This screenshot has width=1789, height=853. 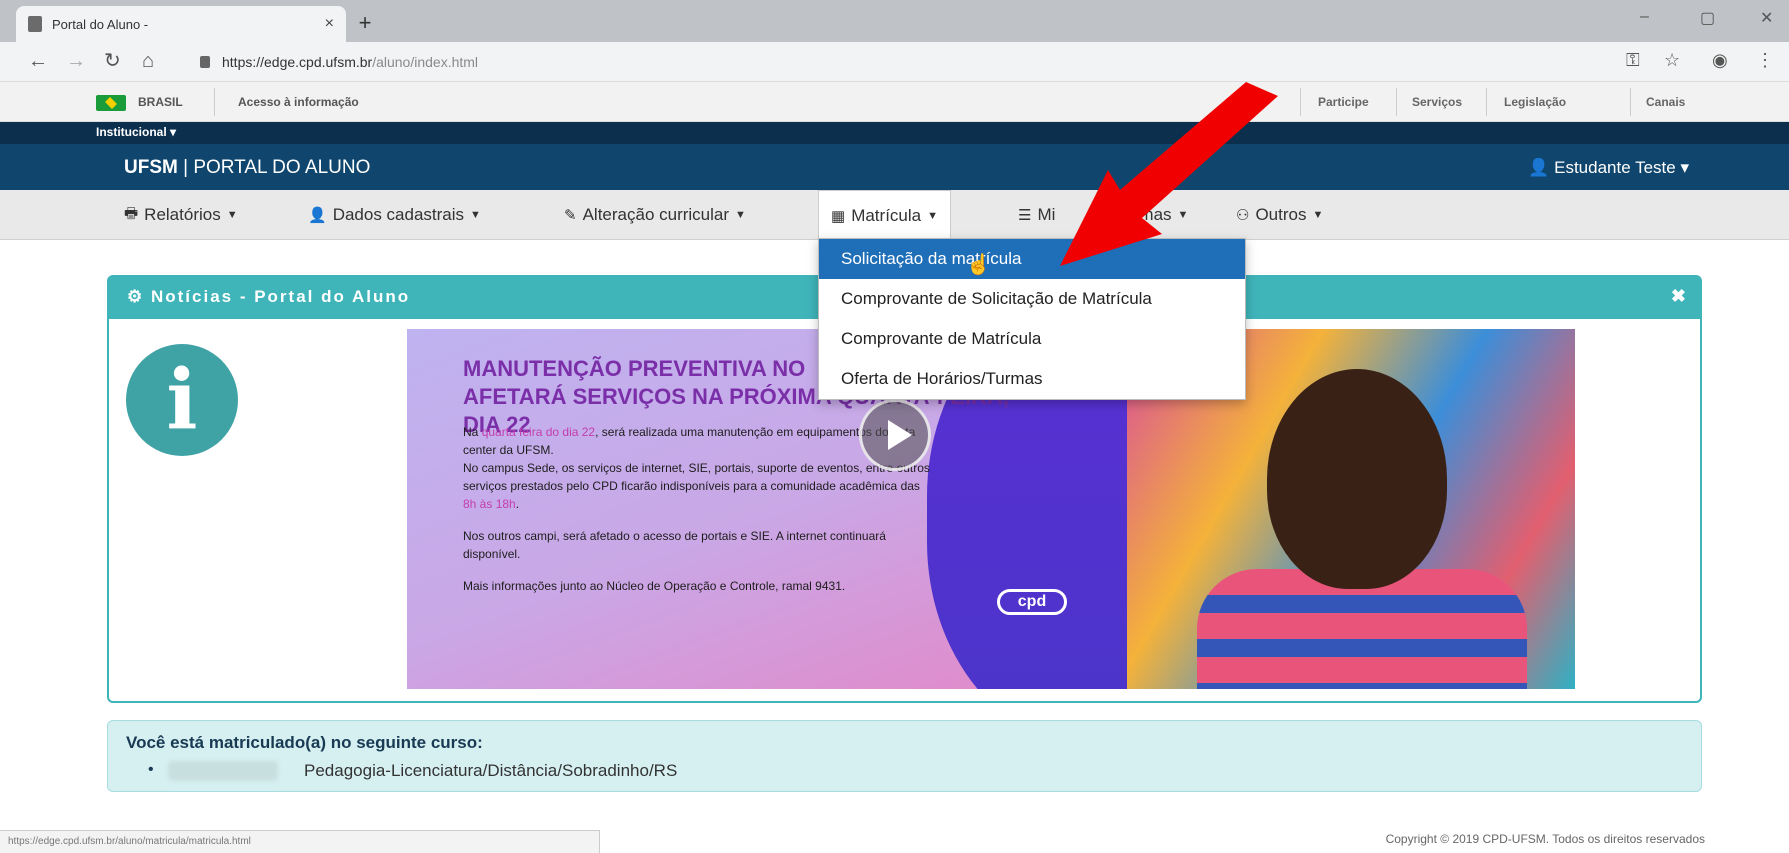 What do you see at coordinates (570, 215) in the screenshot?
I see `edit-icon: ✎` at bounding box center [570, 215].